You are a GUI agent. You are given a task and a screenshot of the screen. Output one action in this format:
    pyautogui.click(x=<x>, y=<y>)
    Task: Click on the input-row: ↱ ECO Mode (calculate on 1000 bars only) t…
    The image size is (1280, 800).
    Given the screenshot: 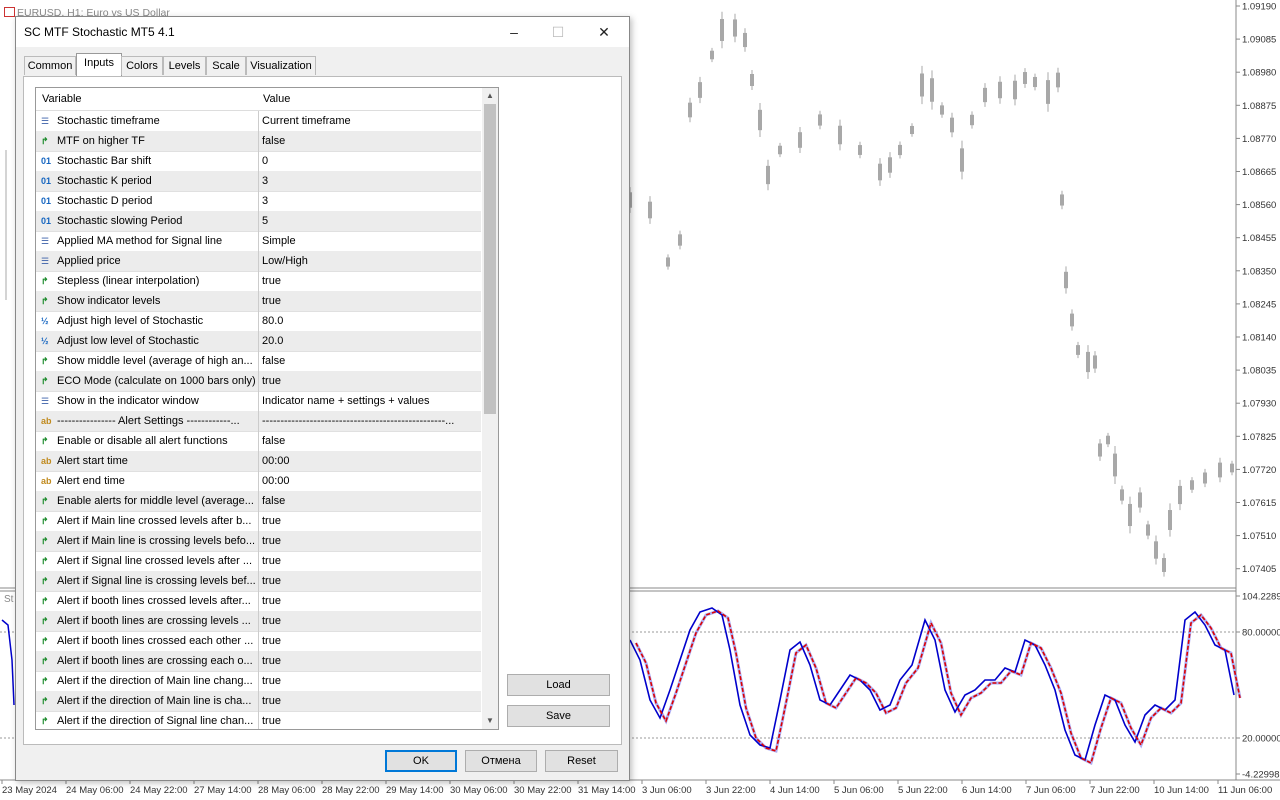 What is the action you would take?
    pyautogui.click(x=258, y=381)
    